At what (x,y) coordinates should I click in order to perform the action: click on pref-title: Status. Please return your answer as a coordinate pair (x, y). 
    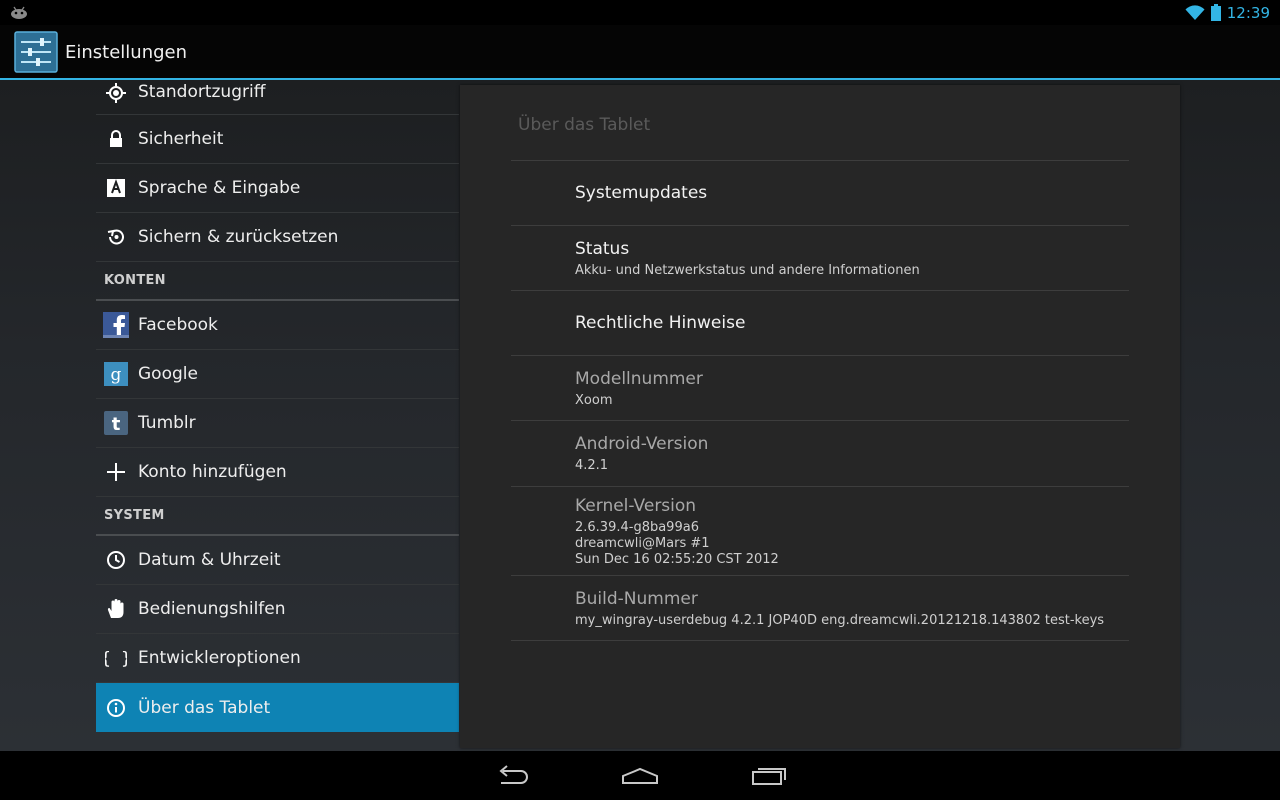
    Looking at the image, I should click on (602, 249).